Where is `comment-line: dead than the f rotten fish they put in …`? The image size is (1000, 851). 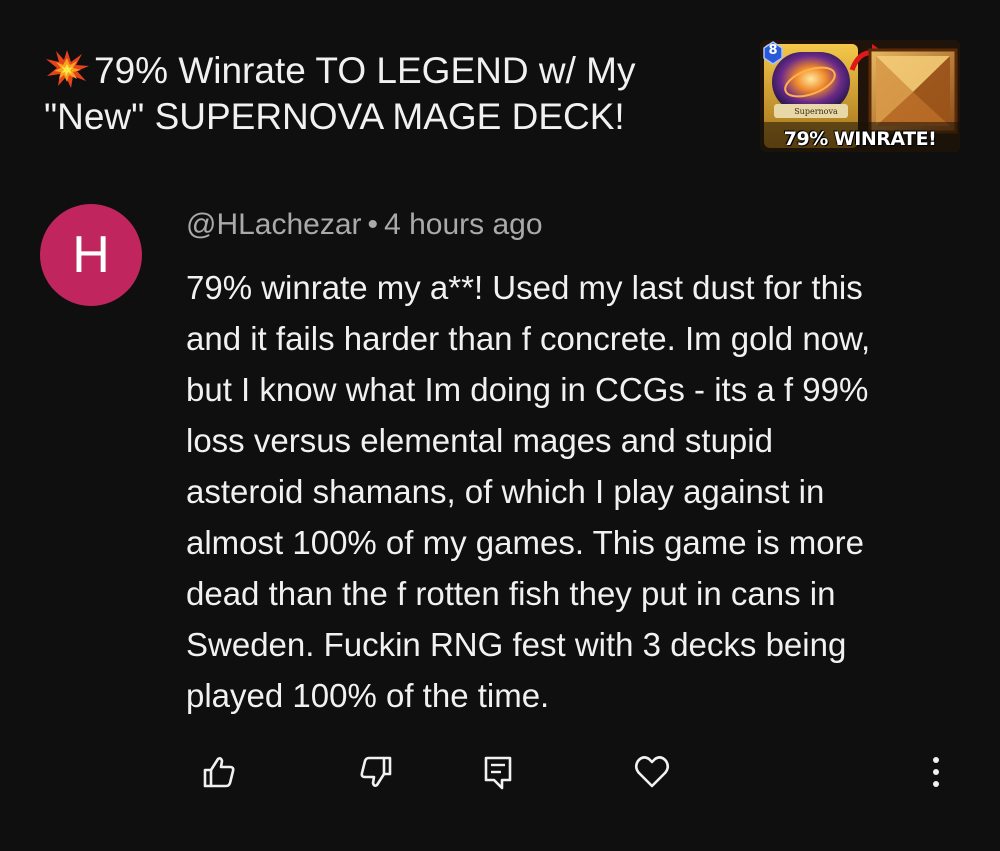 comment-line: dead than the f rotten fish they put in … is located at coordinates (511, 593).